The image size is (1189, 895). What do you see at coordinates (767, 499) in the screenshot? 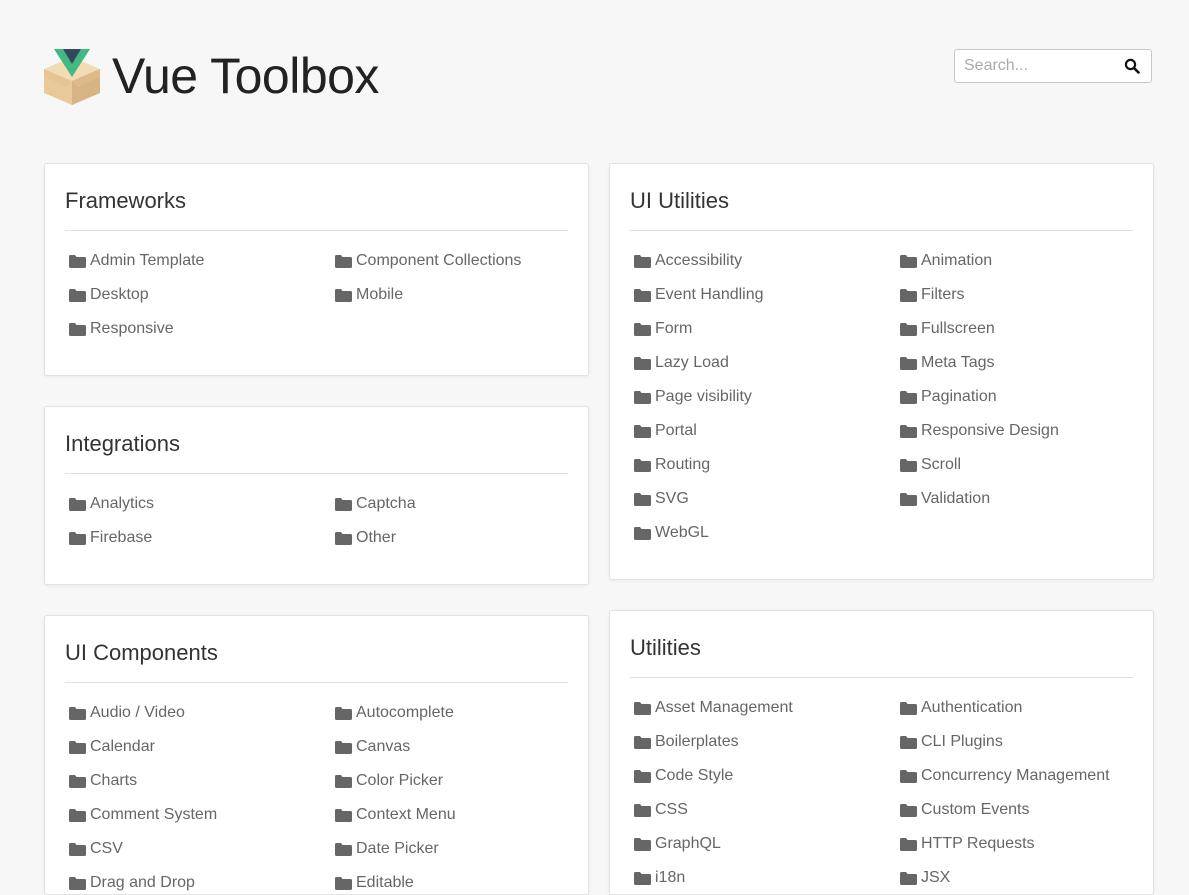
I see `category-link-svg: SVG` at bounding box center [767, 499].